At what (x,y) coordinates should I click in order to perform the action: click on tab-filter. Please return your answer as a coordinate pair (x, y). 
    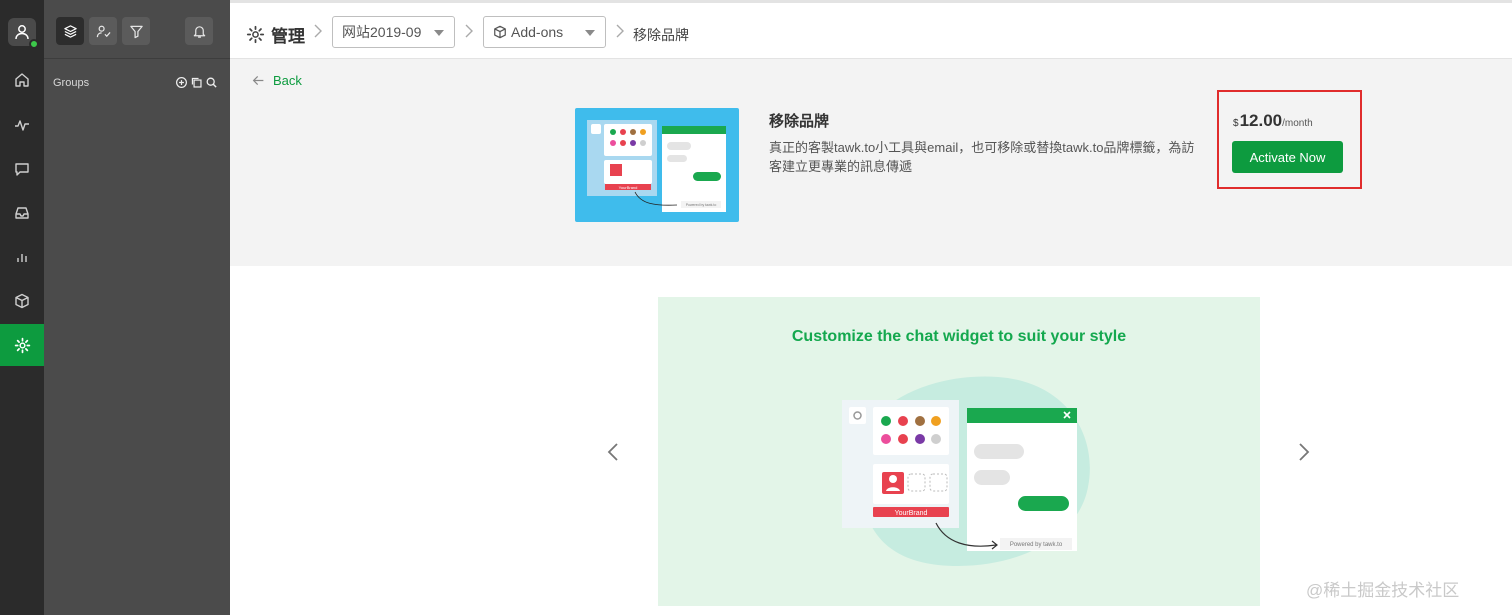
    Looking at the image, I should click on (136, 31).